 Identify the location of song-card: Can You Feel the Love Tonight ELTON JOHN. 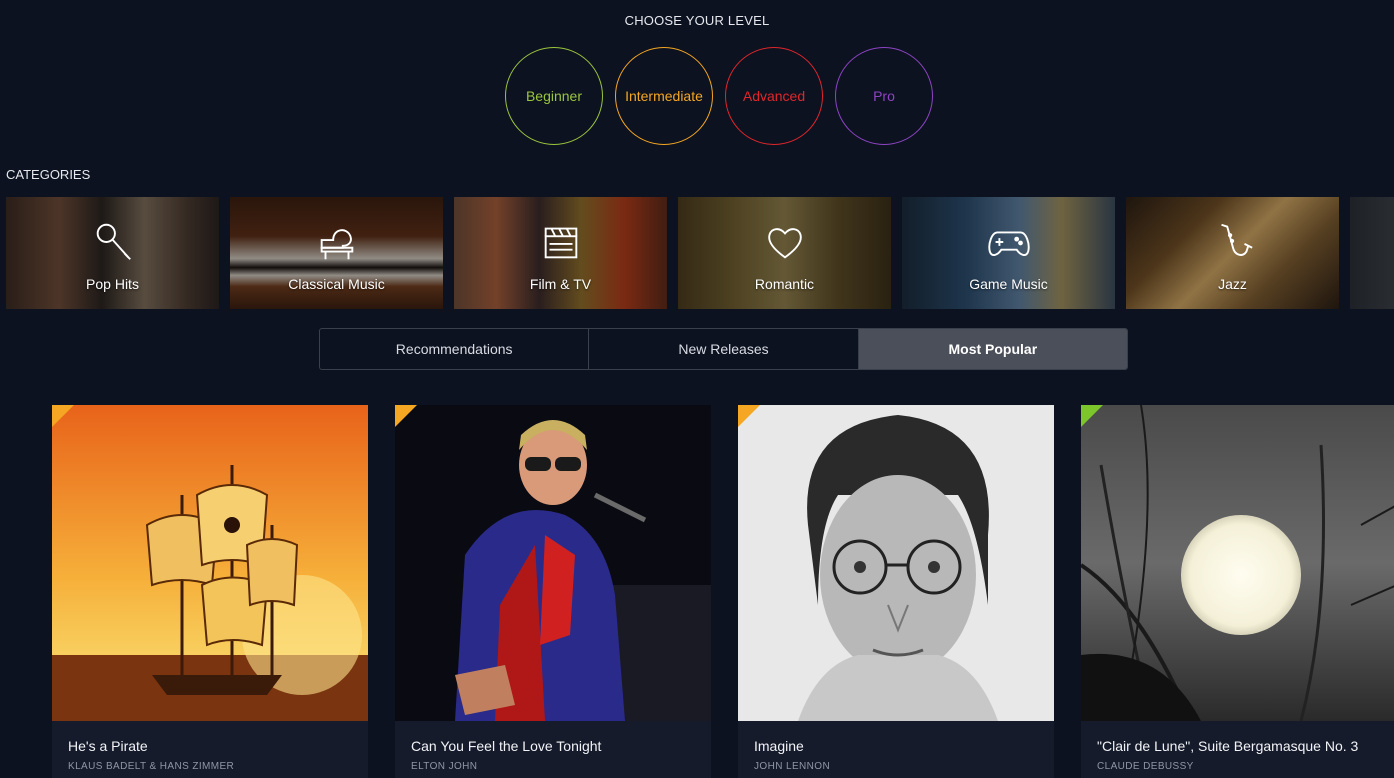
(553, 591).